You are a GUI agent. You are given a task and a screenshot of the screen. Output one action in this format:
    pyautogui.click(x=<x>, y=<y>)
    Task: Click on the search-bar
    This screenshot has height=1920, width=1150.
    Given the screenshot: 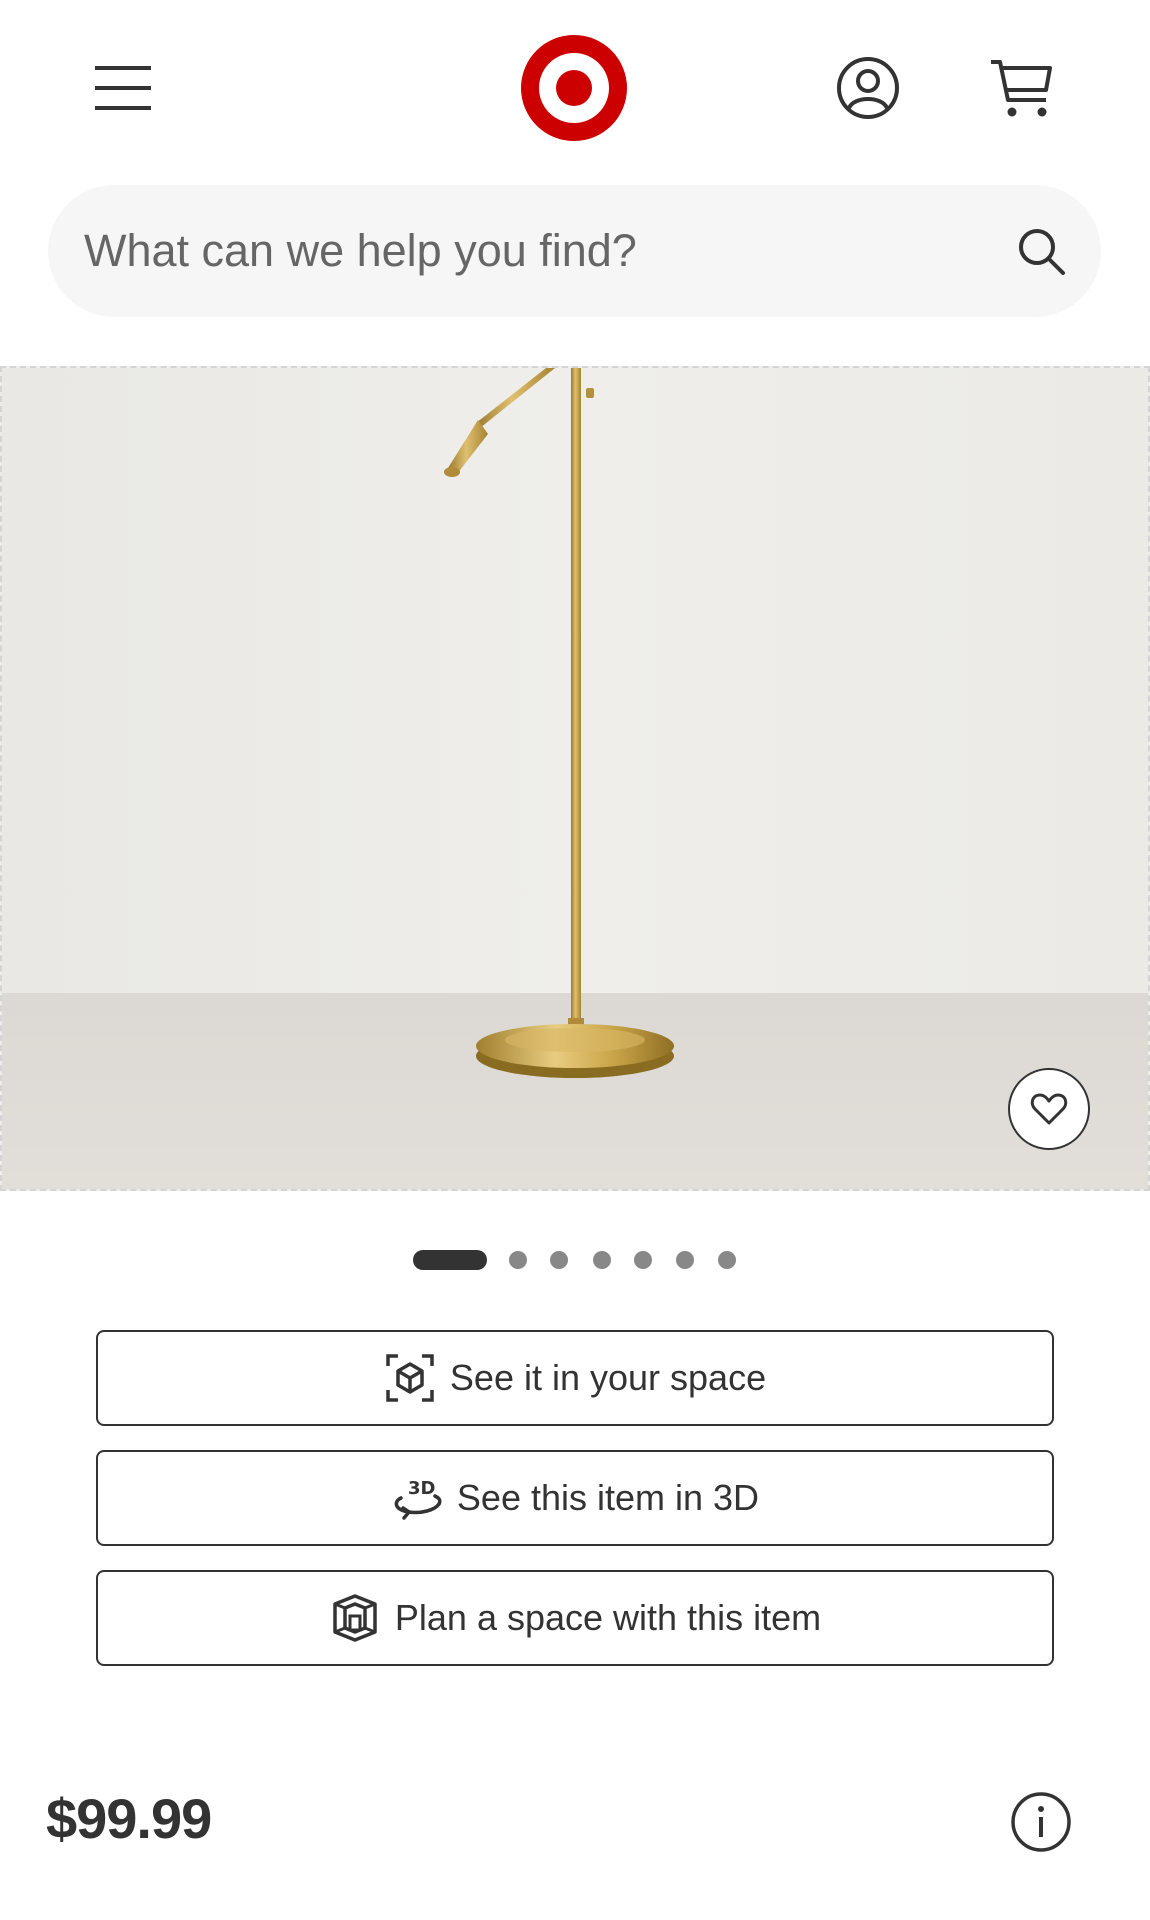 What is the action you would take?
    pyautogui.click(x=574, y=251)
    